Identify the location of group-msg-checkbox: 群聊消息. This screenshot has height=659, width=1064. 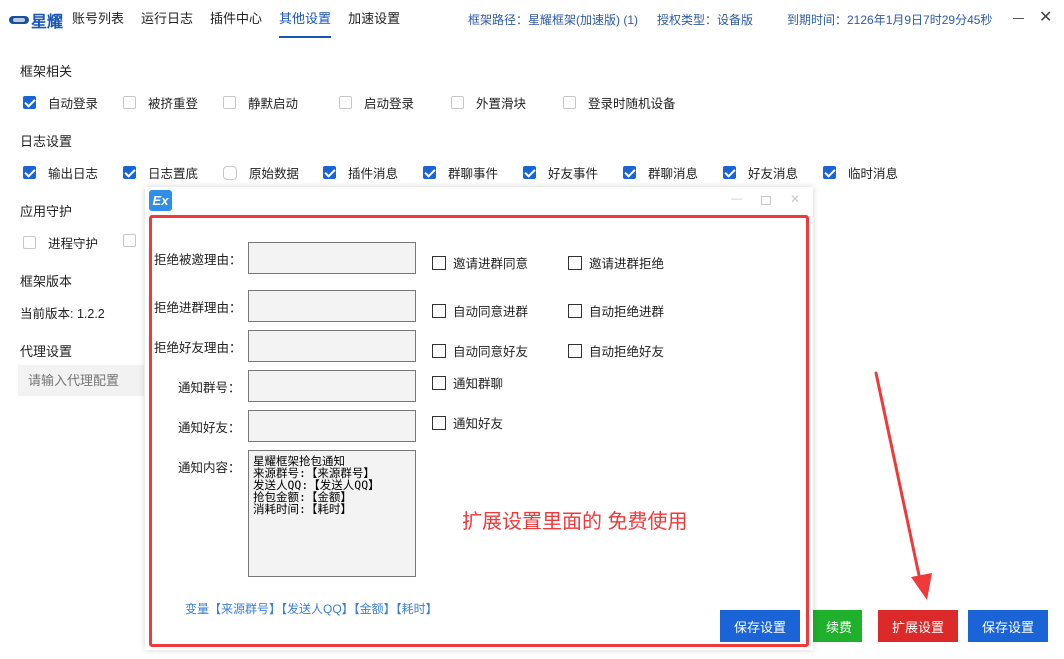
(660, 172).